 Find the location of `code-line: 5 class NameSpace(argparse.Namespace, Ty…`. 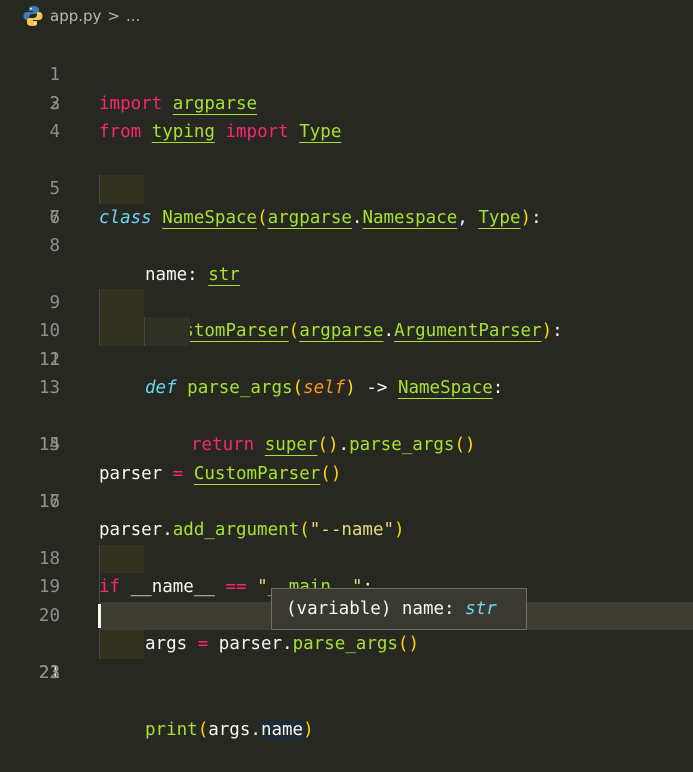

code-line: 5 class NameSpace(argparse.Namespace, Ty… is located at coordinates (346, 187).